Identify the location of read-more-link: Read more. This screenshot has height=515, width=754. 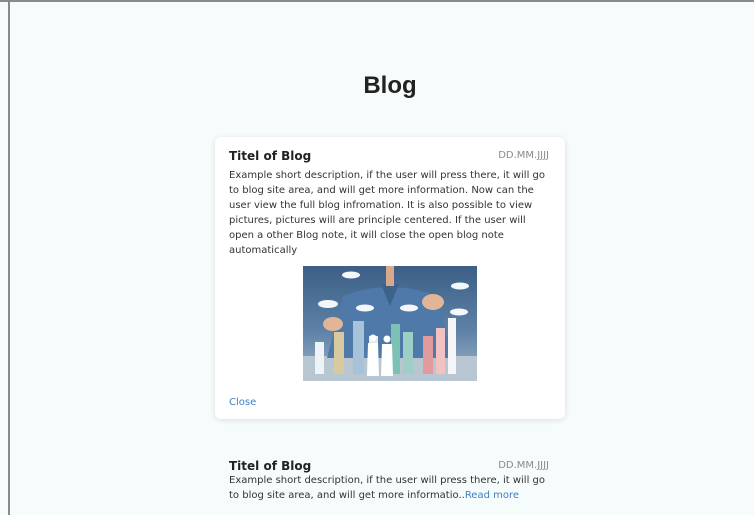
(492, 495).